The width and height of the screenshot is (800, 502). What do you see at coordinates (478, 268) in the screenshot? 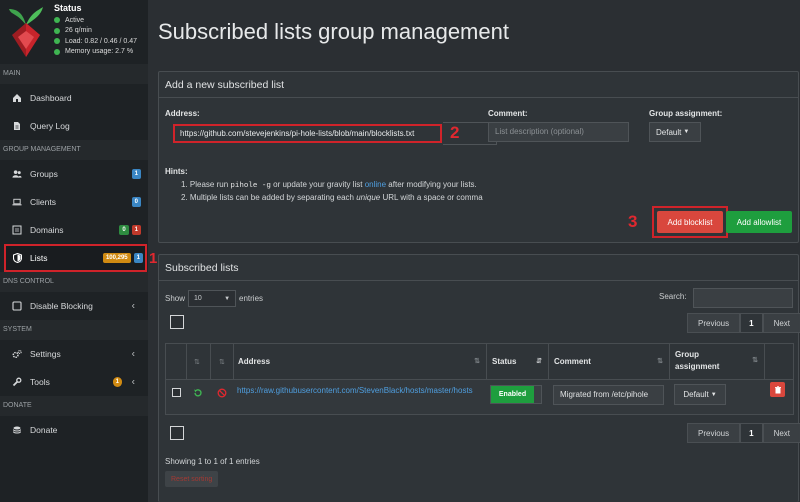
I see `subscribed-lists-header: Subscribed lists` at bounding box center [478, 268].